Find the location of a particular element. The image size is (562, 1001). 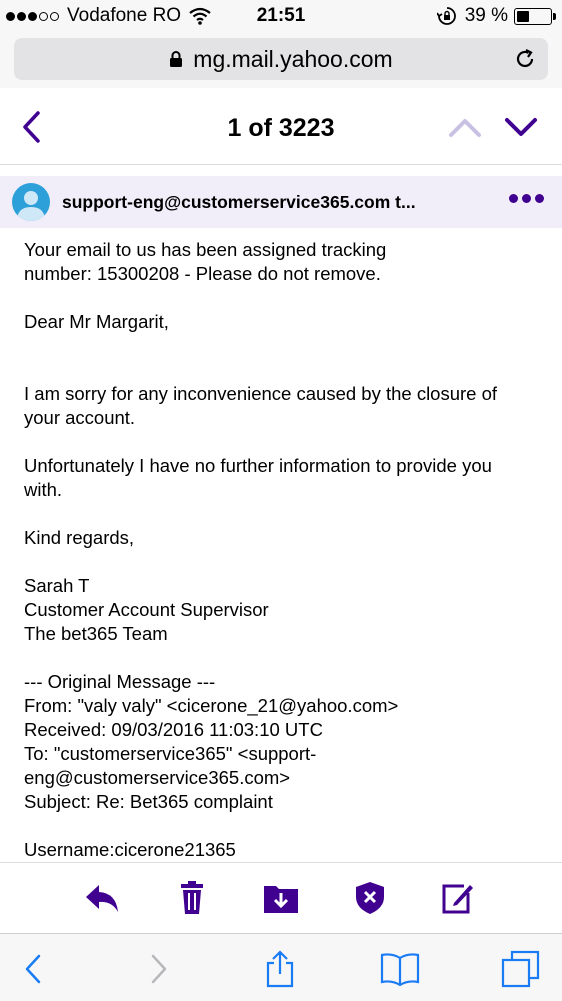

original-to: eng@customerservice365.com> is located at coordinates (157, 777).